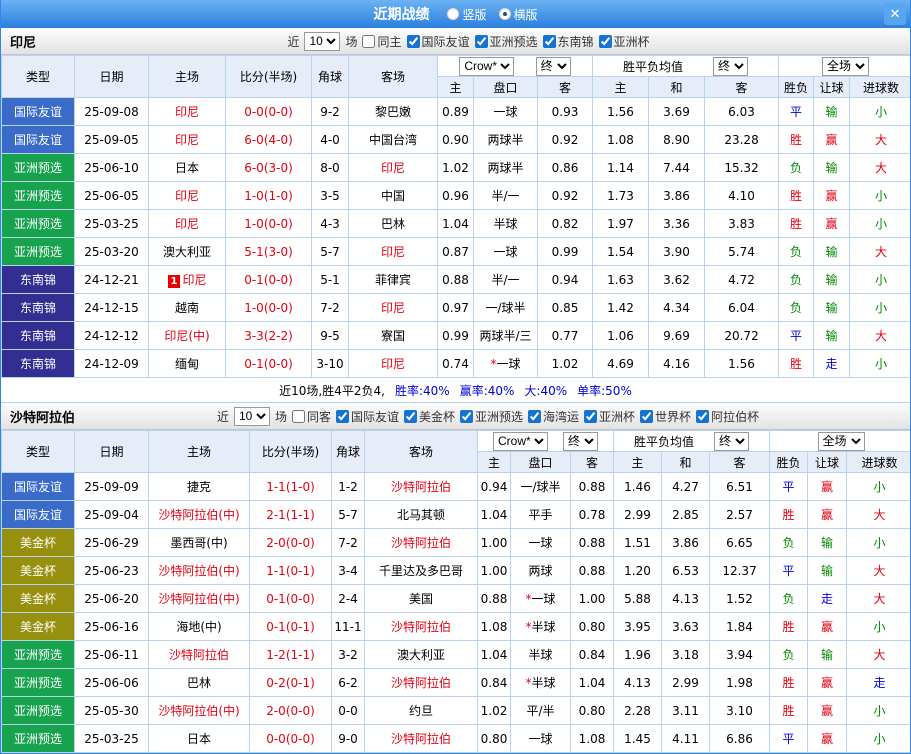  What do you see at coordinates (742, 195) in the screenshot?
I see `avg-loss-cell: 4.10` at bounding box center [742, 195].